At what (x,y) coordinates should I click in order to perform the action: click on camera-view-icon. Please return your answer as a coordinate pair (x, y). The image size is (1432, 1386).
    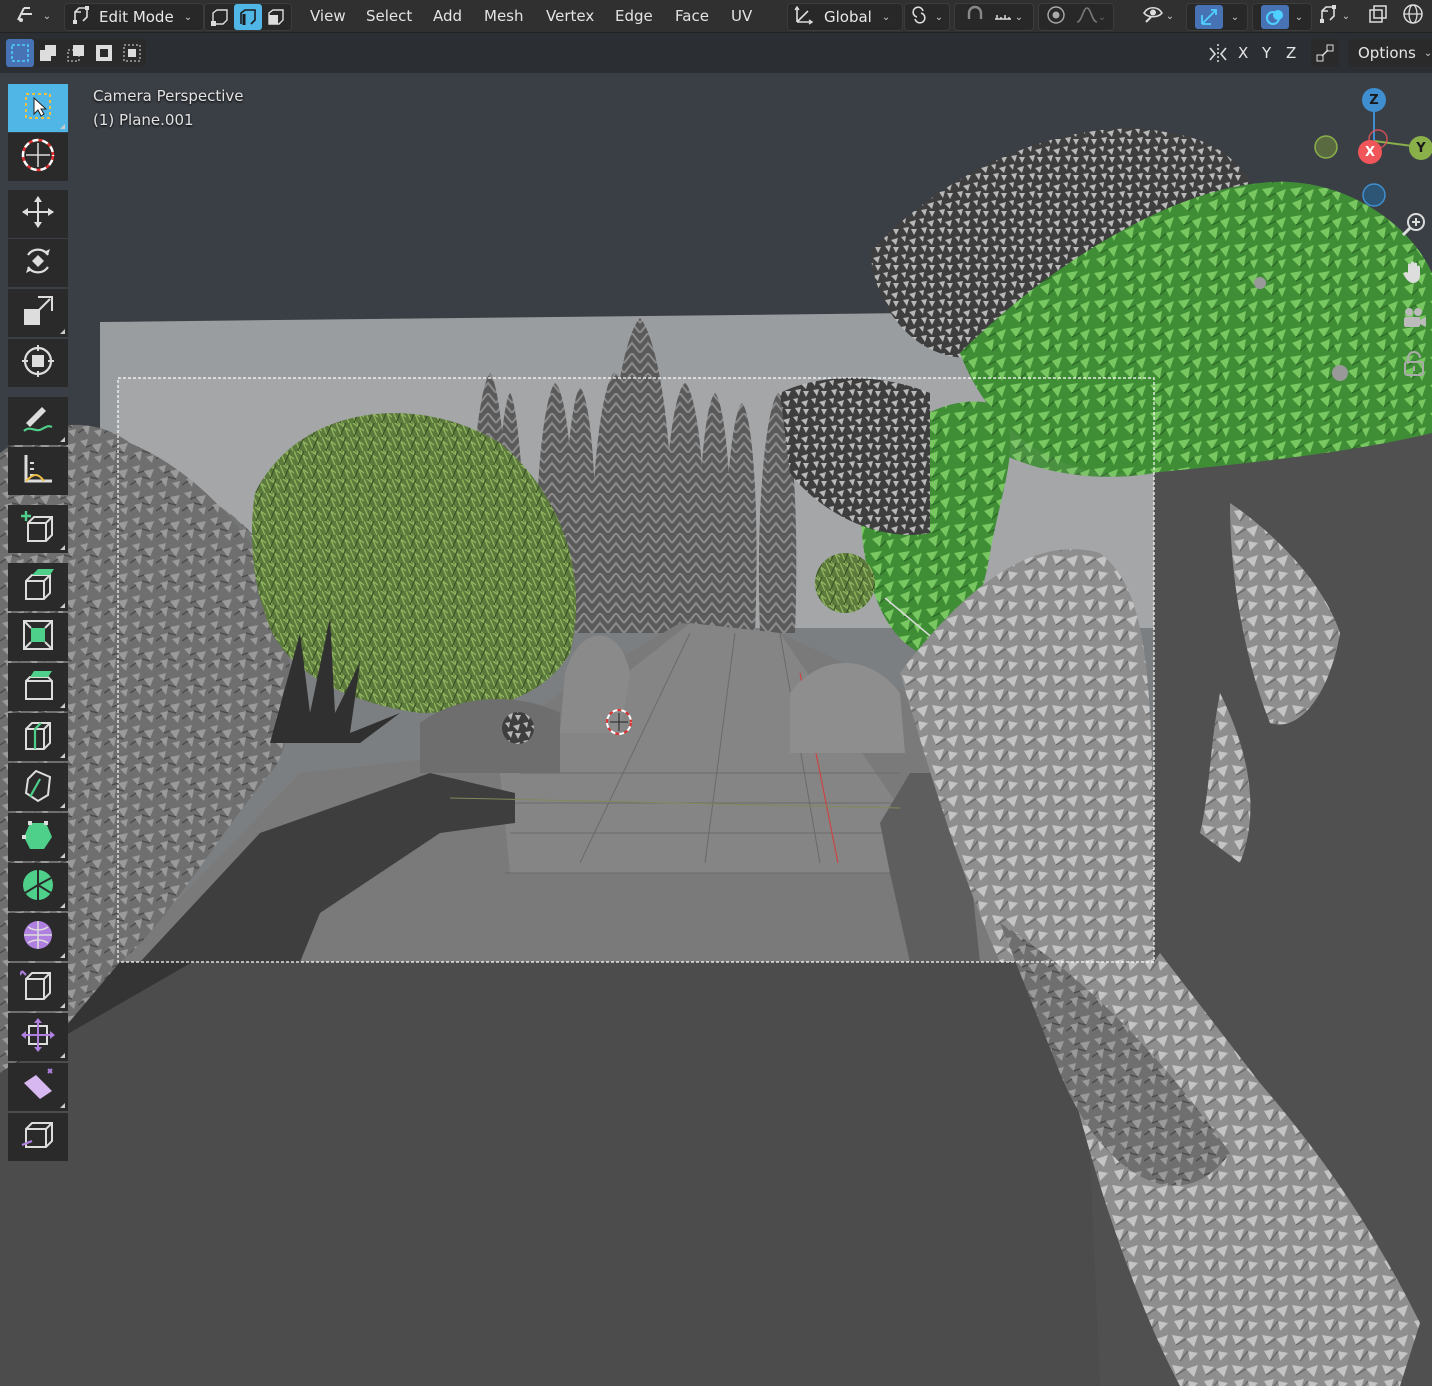
    Looking at the image, I should click on (1414, 320).